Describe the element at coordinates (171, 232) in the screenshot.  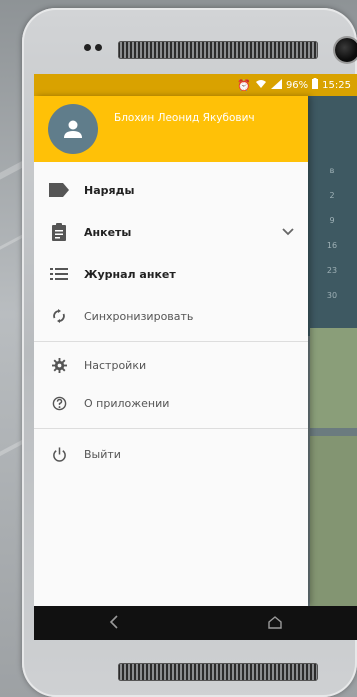
I see `menu-item-questionnaires: Анкеты` at that location.